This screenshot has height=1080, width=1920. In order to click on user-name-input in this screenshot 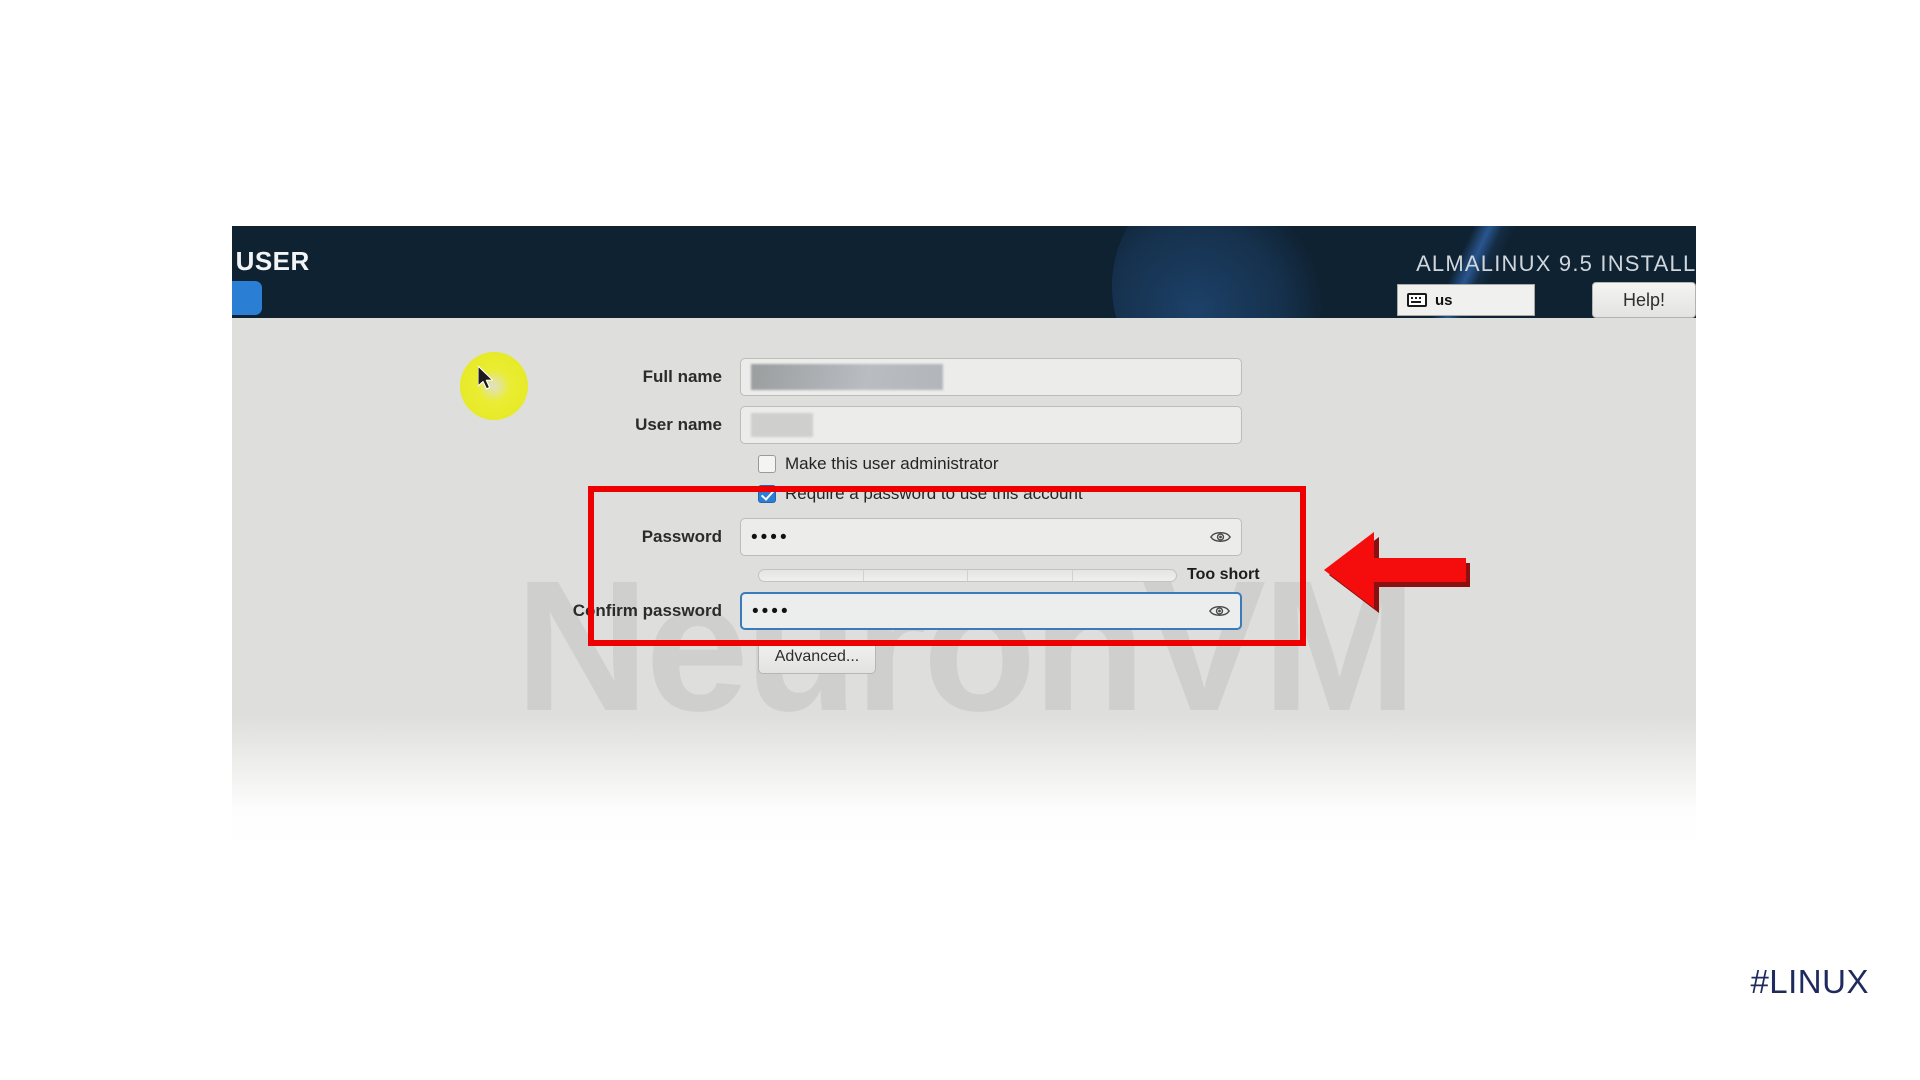, I will do `click(991, 425)`.